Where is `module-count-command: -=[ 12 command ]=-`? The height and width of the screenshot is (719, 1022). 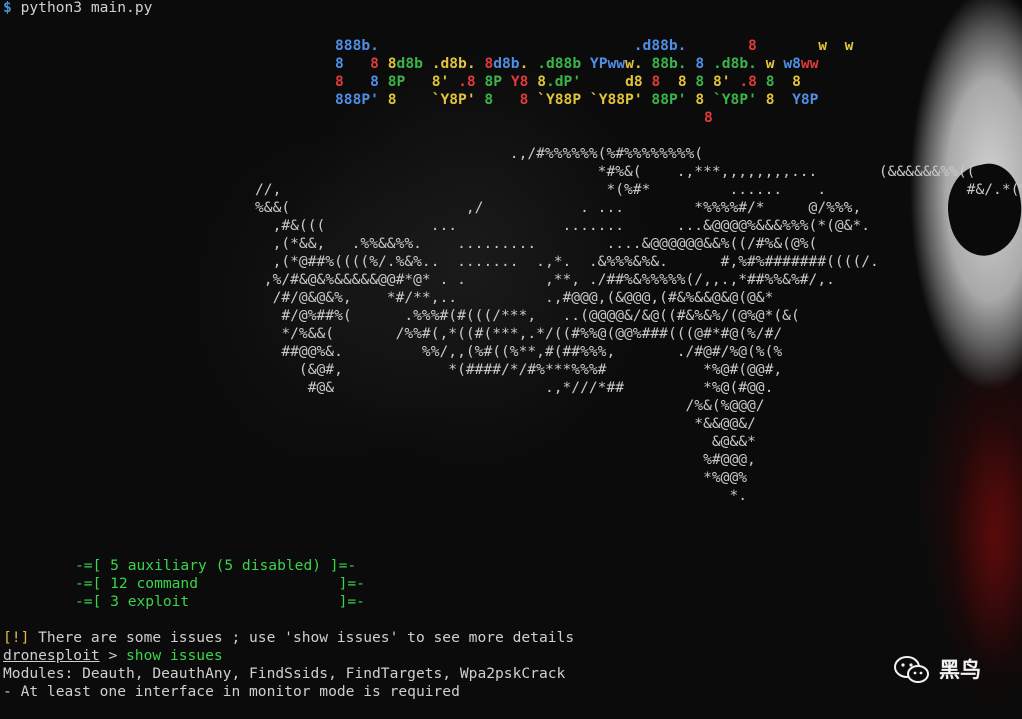
module-count-command: -=[ 12 command ]=- is located at coordinates (220, 583).